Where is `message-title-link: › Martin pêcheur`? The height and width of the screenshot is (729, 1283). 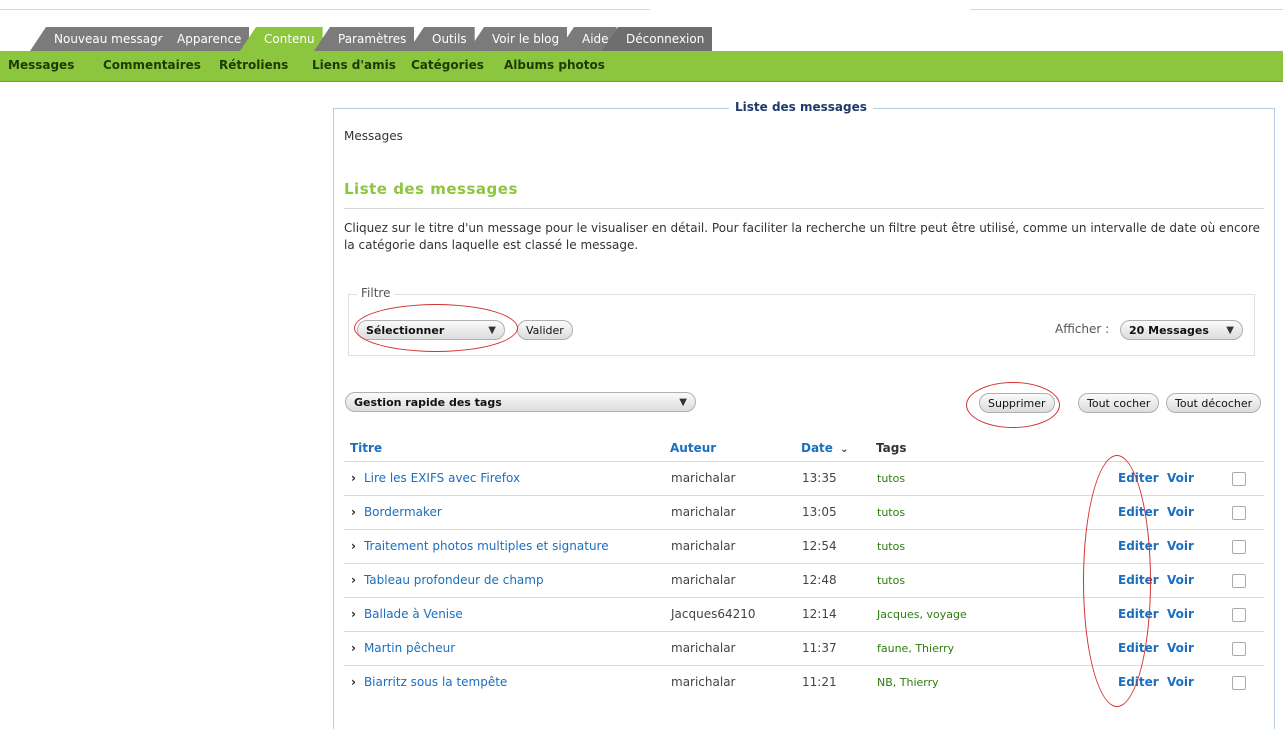 message-title-link: › Martin pêcheur is located at coordinates (403, 648).